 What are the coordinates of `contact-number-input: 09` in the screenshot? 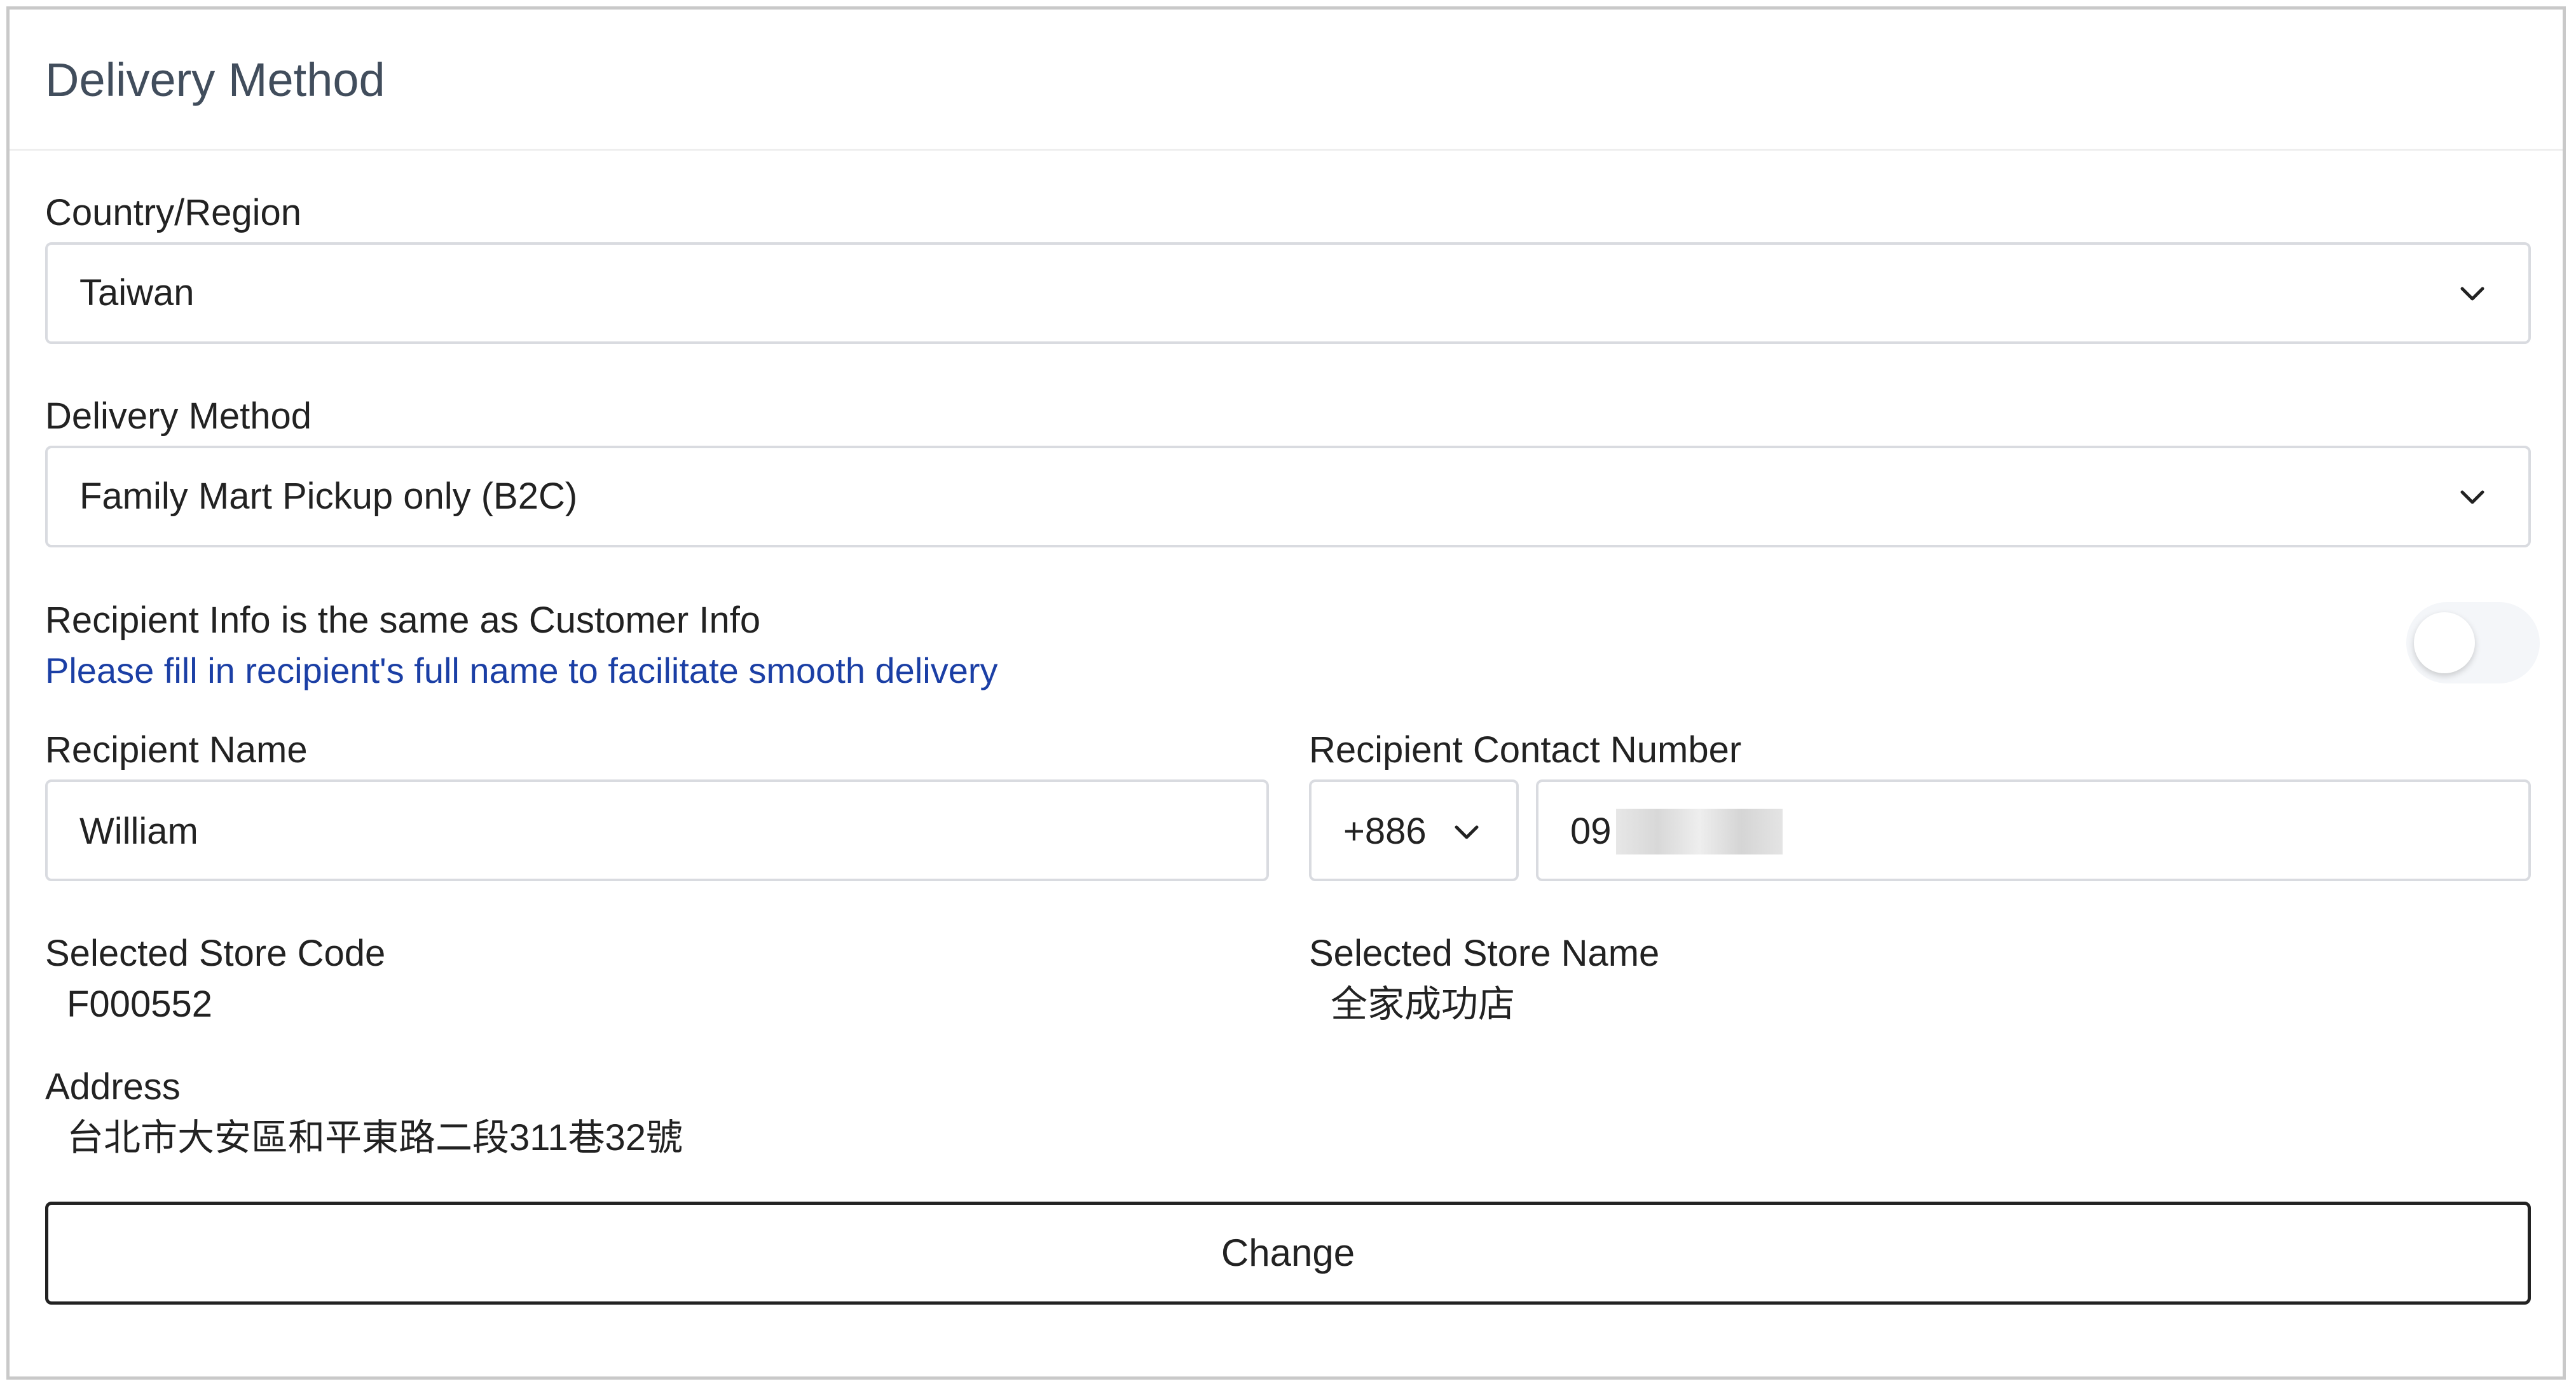 It's located at (2033, 830).